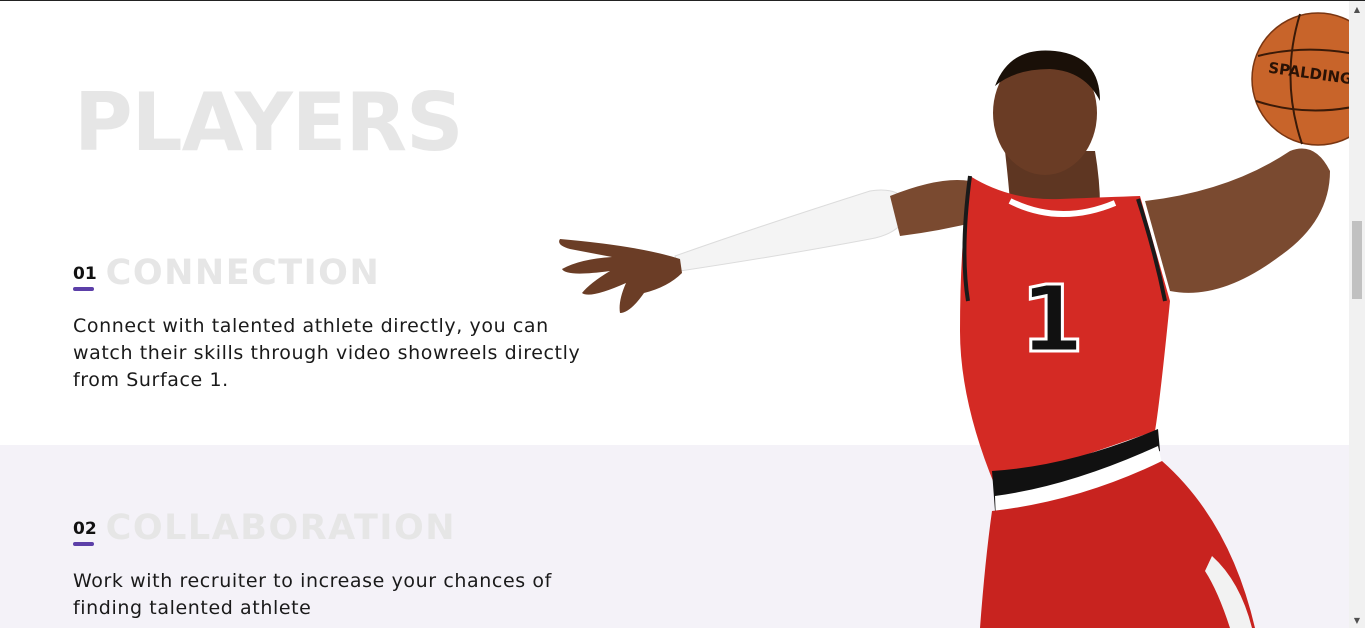 This screenshot has width=1365, height=628. Describe the element at coordinates (1300, 79) in the screenshot. I see `basketball-icon: SPALDING` at that location.